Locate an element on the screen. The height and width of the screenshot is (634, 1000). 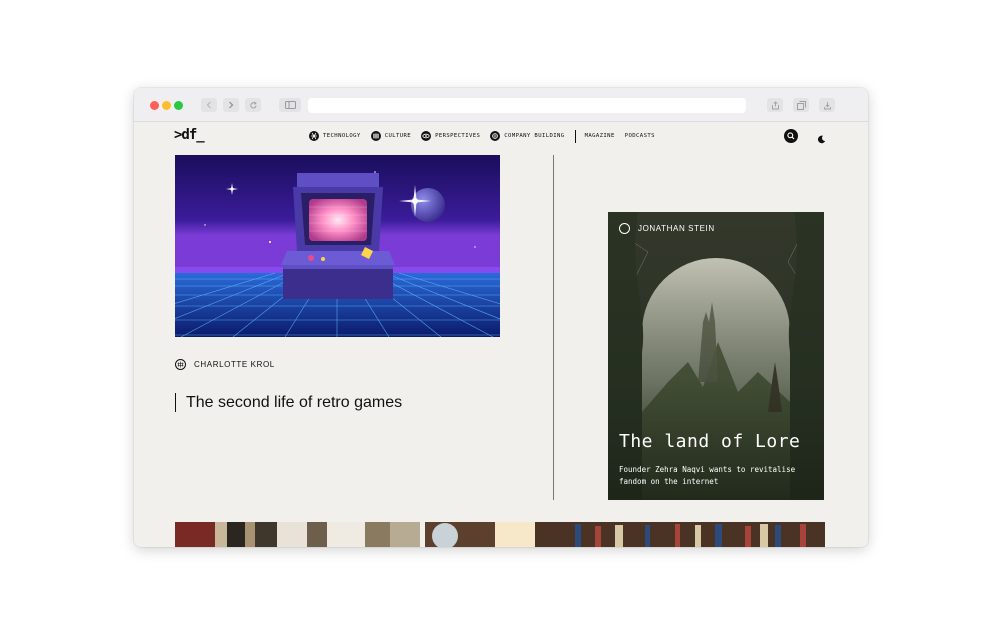
download-icon is located at coordinates (827, 105).